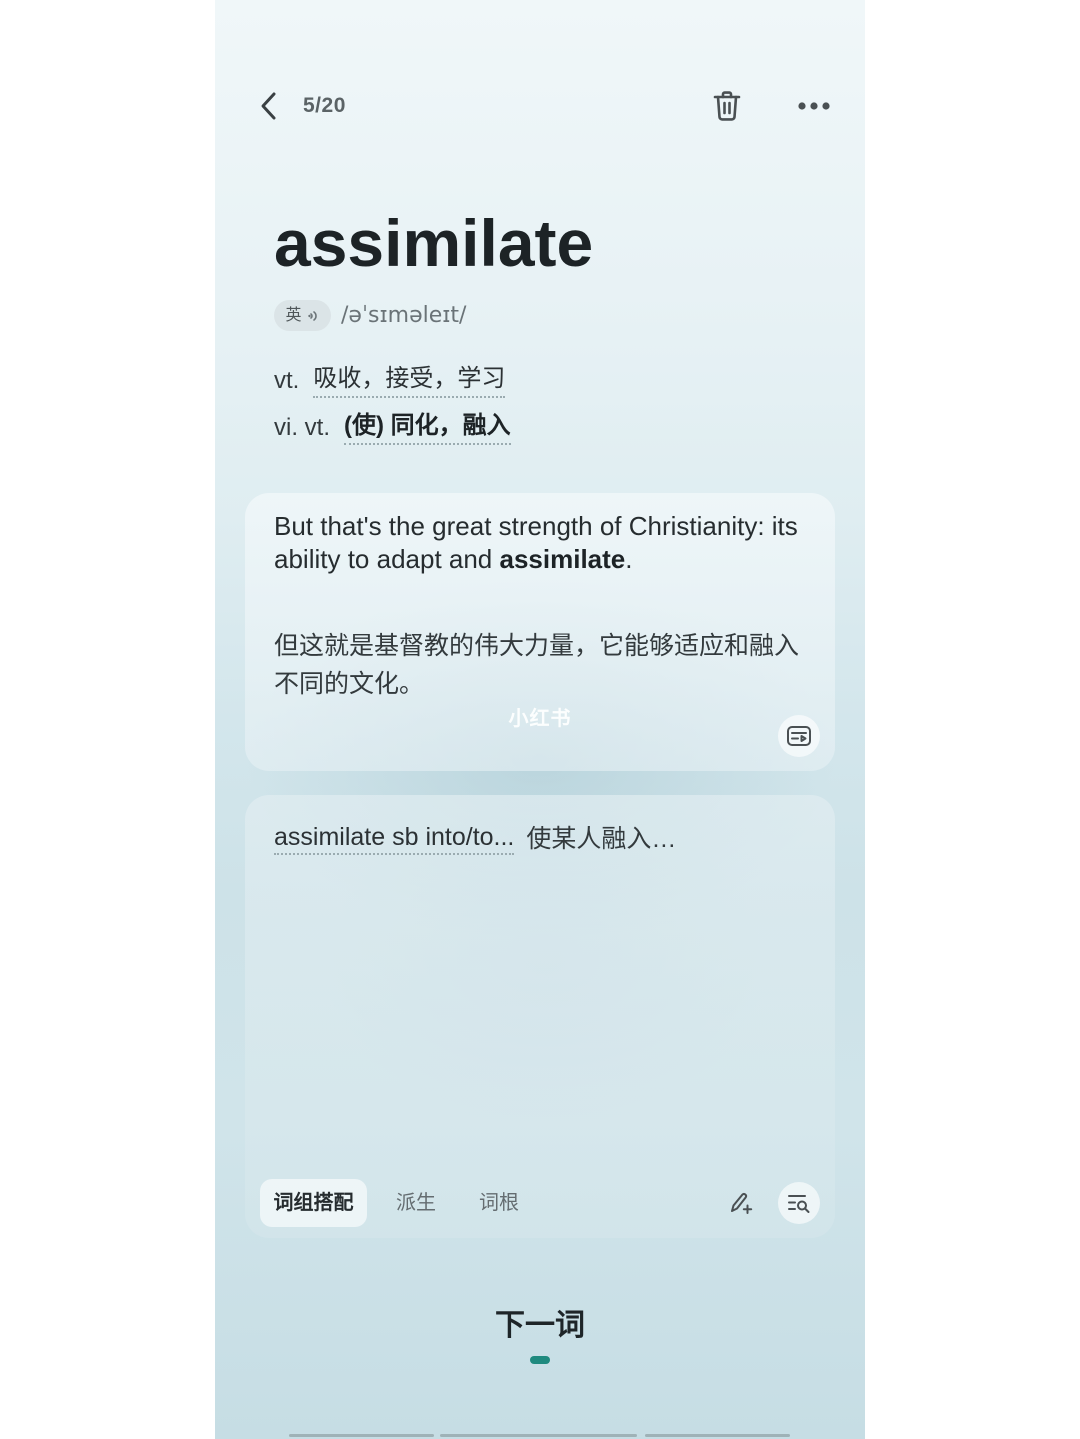 The height and width of the screenshot is (1439, 1080). Describe the element at coordinates (302, 427) in the screenshot. I see `part-of-speech: vi. vt.` at that location.